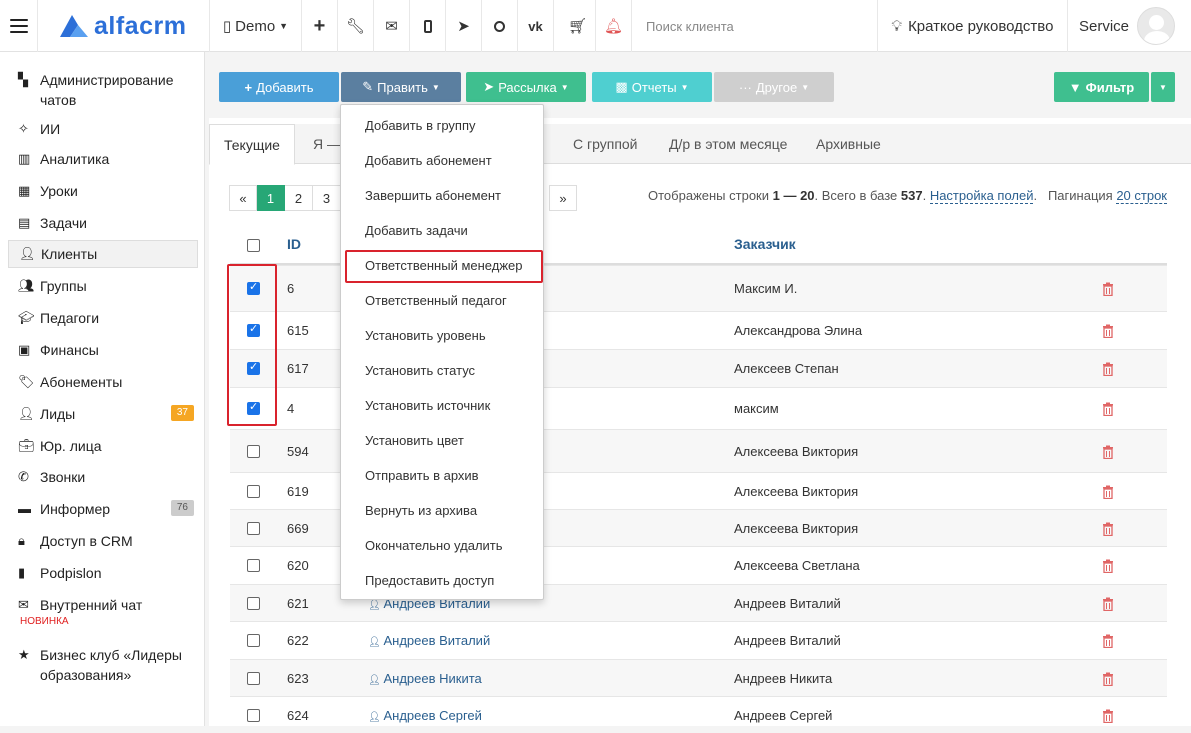  I want to click on pagination-label: Пагинация, so click(1080, 195).